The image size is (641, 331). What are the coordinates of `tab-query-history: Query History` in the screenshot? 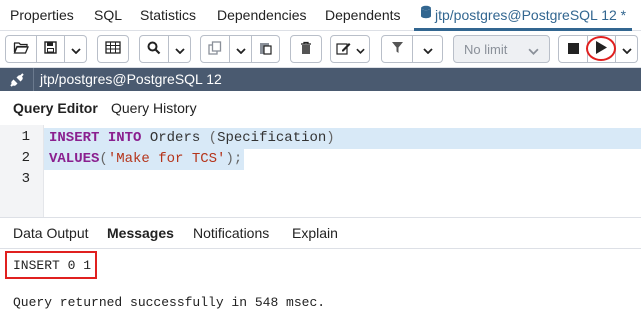 It's located at (154, 108).